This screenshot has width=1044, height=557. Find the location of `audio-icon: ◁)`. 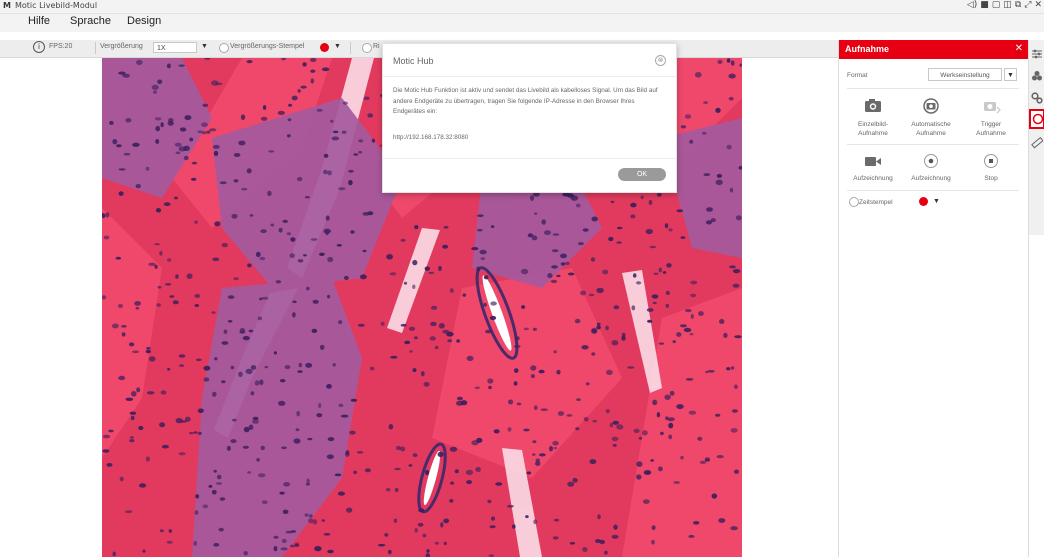

audio-icon: ◁) is located at coordinates (972, 5).